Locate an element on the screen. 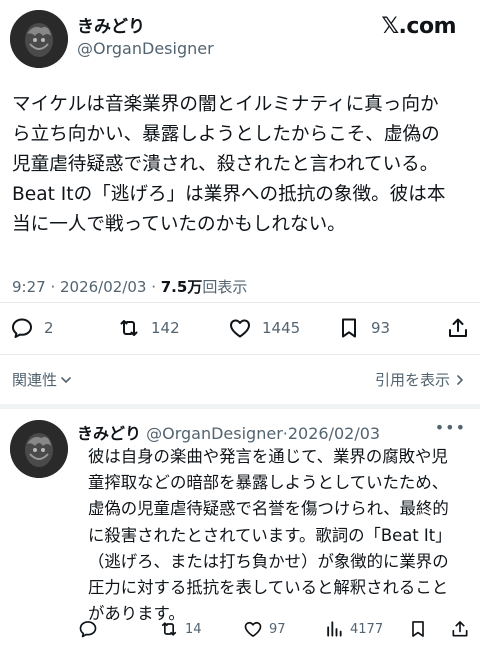  reply-views-button: 4177 is located at coordinates (353, 629).